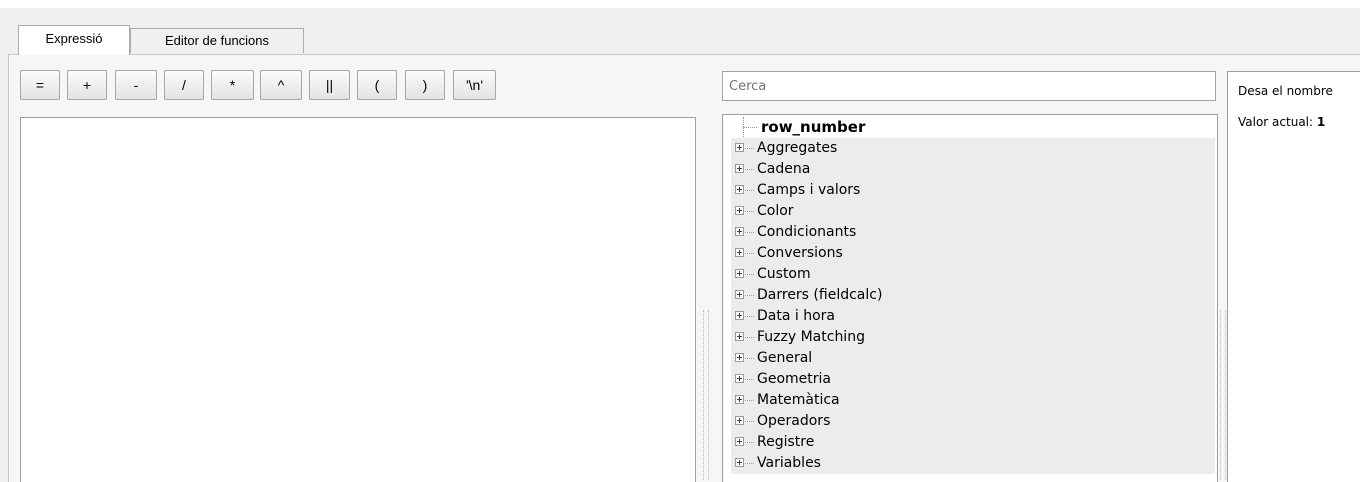  Describe the element at coordinates (973, 379) in the screenshot. I see `tree-group-geometria: Geometria` at that location.